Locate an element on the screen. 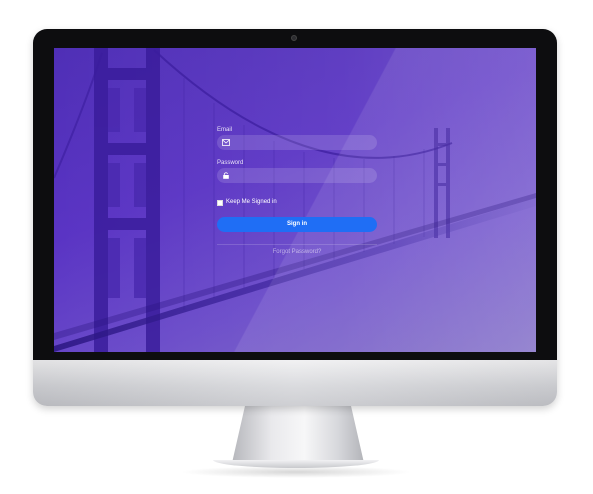 The width and height of the screenshot is (593, 494). forgot-password-link: Forgot Password? is located at coordinates (297, 252).